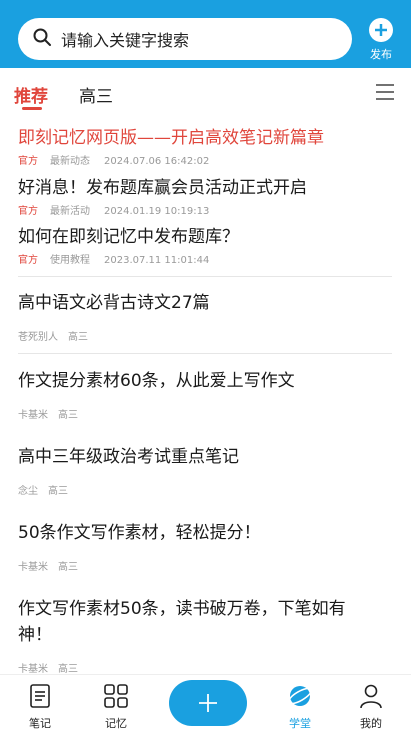 This screenshot has width=411, height=732. What do you see at coordinates (31, 94) in the screenshot?
I see `tab-recommend: 推荐` at bounding box center [31, 94].